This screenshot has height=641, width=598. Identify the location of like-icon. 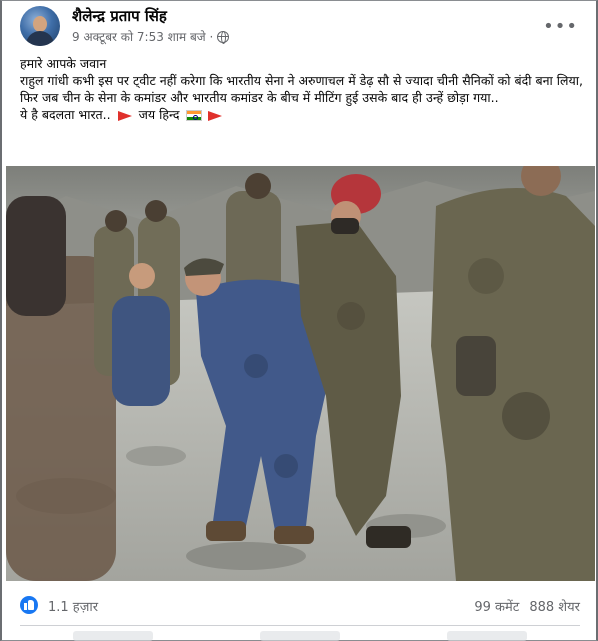
(29, 605).